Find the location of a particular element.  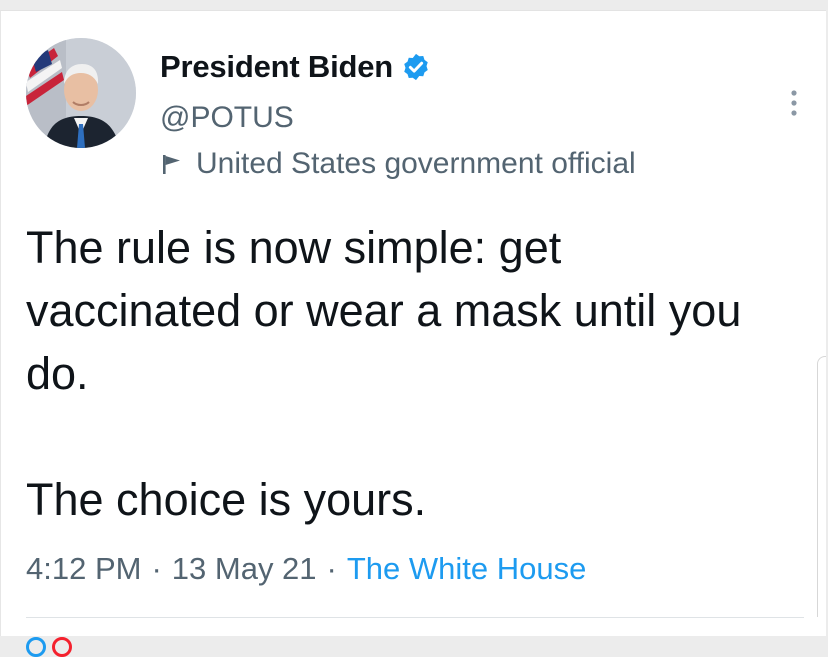

tweet-paragraph-2: The choice is yours. is located at coordinates (226, 499).